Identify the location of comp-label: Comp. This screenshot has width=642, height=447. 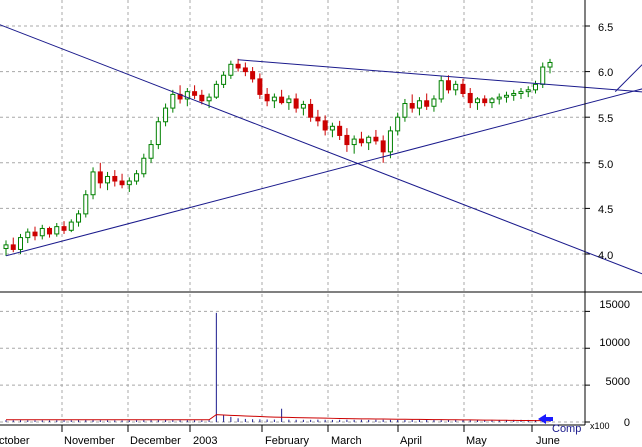
(566, 429).